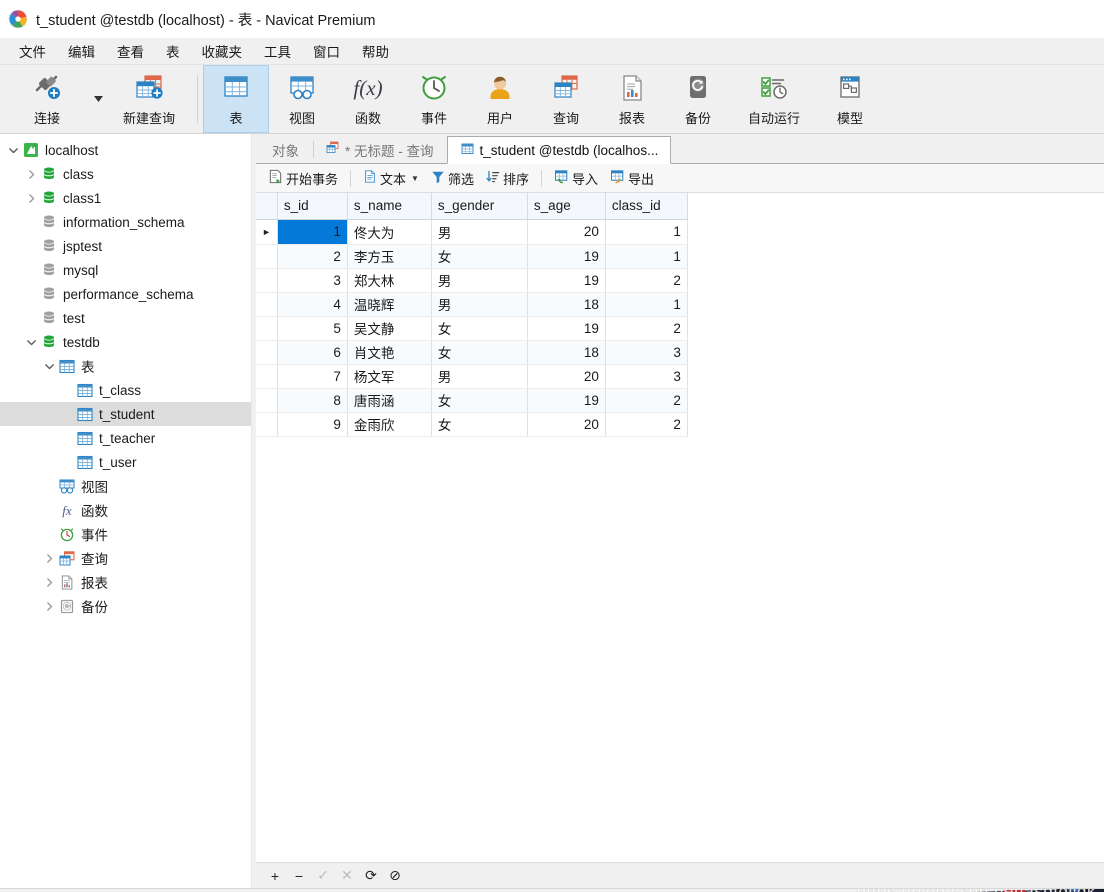  I want to click on tab-objects: 对象, so click(286, 149).